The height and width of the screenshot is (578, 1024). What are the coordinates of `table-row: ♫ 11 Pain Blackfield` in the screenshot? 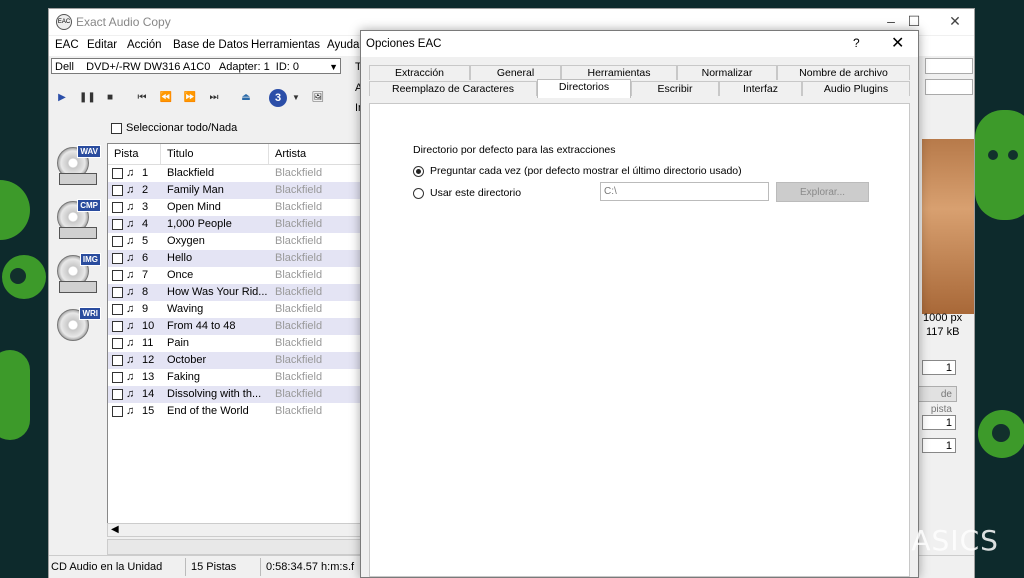 It's located at (236, 343).